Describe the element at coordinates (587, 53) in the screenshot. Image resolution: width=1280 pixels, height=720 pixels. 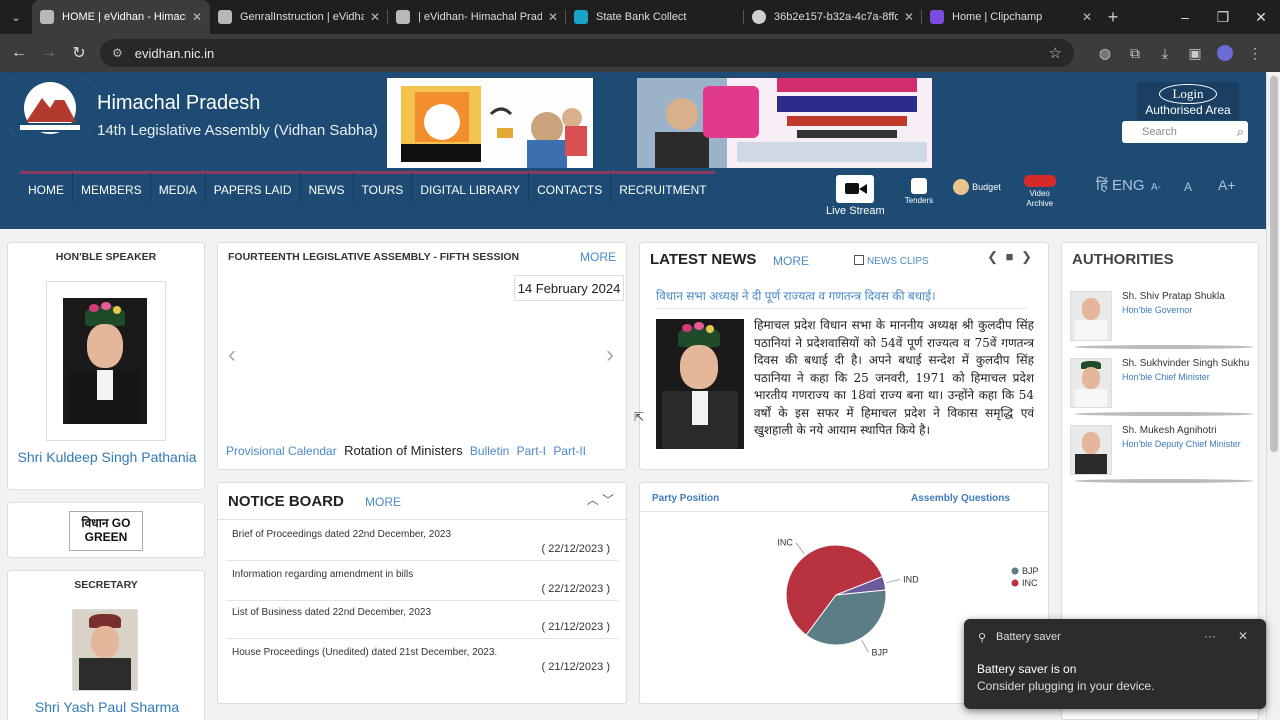
I see `address-bar: ⚙ evidhan.nic.in ☆` at that location.